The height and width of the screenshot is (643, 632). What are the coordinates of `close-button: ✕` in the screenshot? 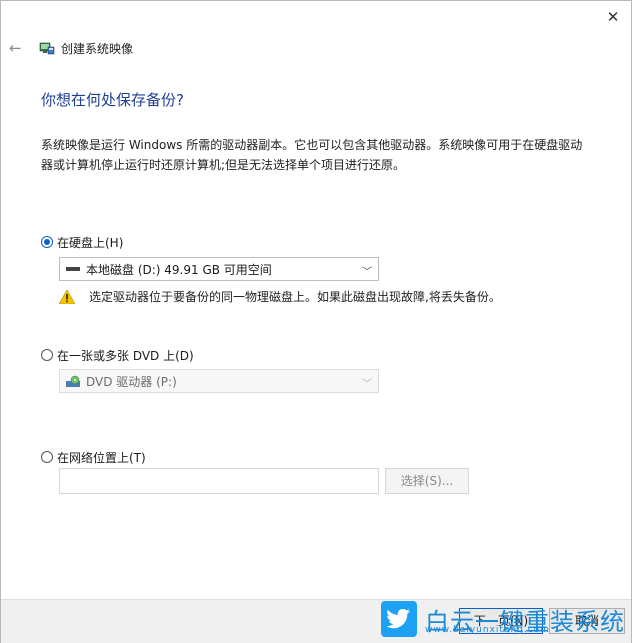 It's located at (613, 17).